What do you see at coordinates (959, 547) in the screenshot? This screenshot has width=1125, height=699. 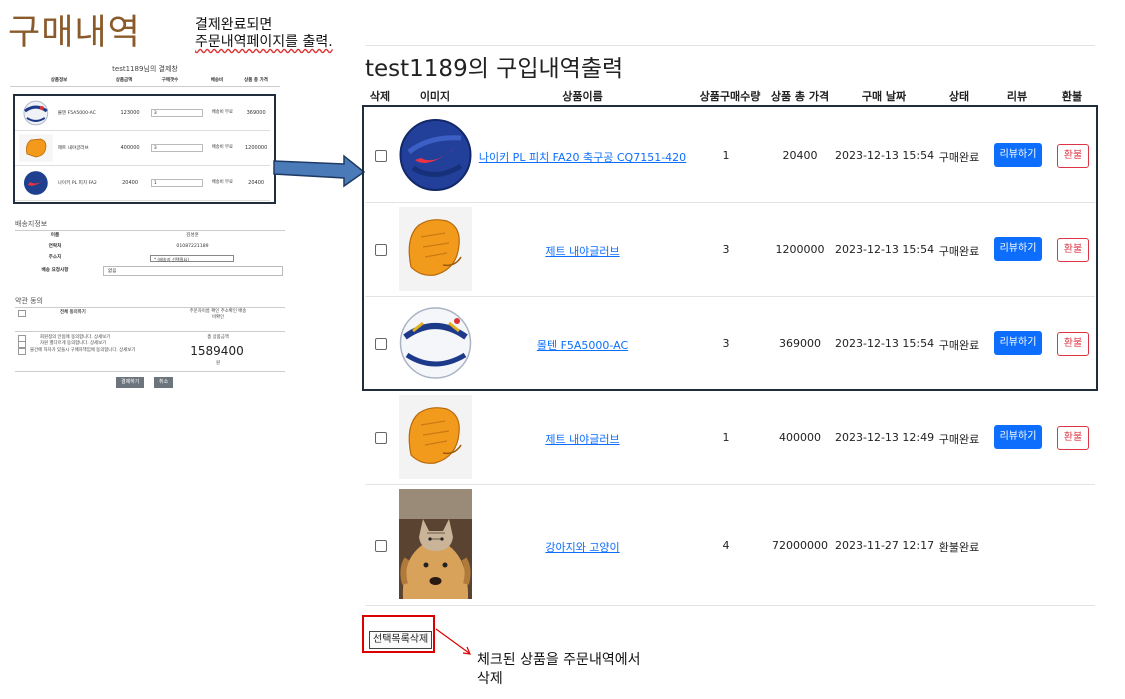 I see `row-status: 환불완료` at bounding box center [959, 547].